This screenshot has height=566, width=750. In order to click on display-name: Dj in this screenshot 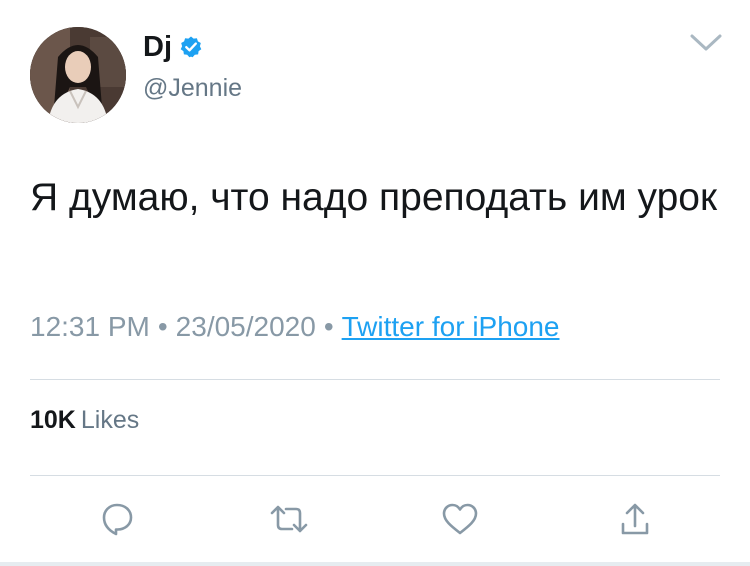, I will do `click(157, 47)`.